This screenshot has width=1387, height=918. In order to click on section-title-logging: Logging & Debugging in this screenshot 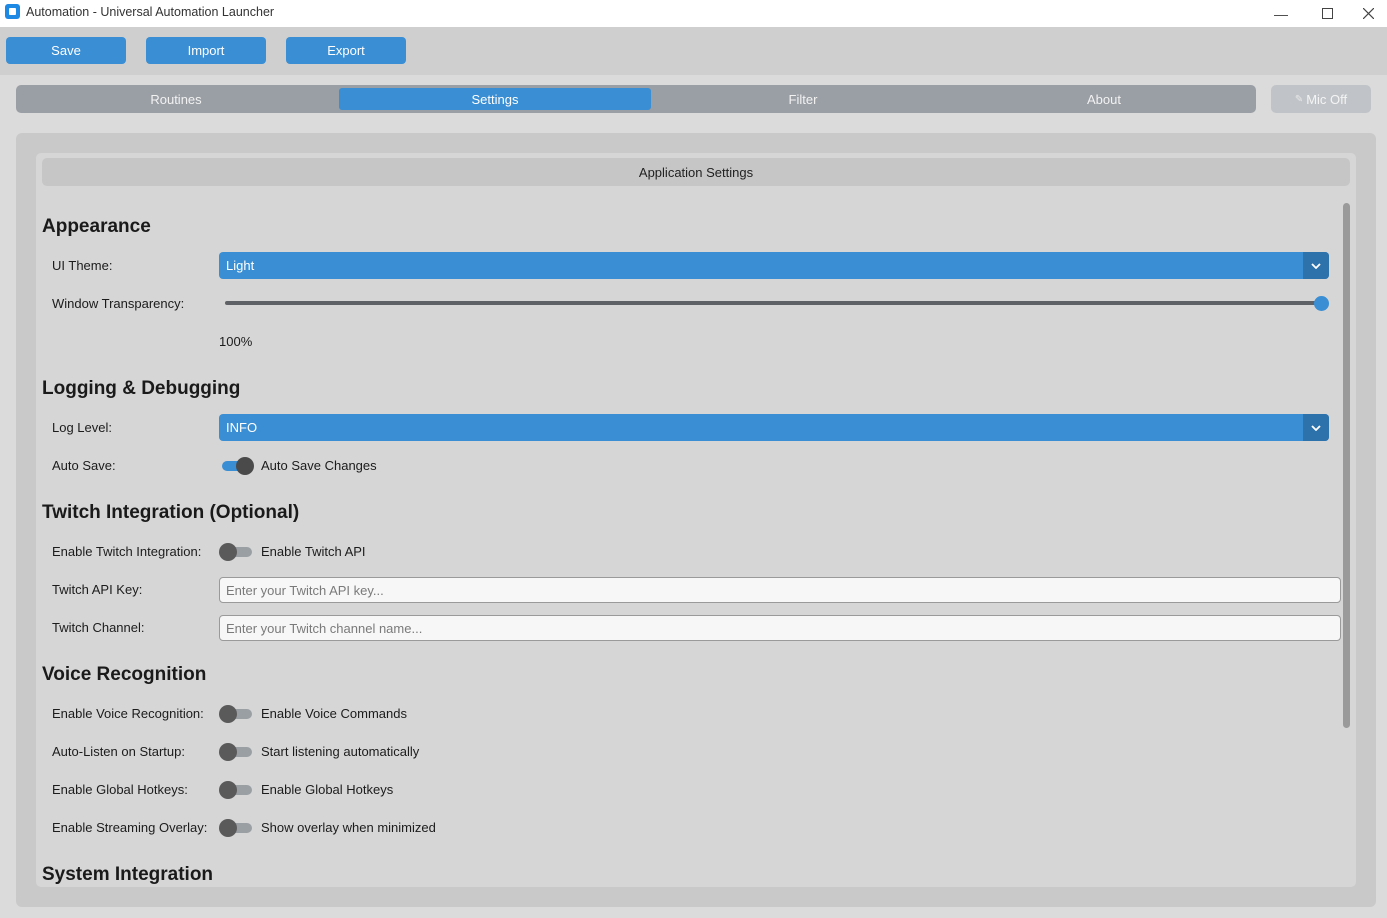, I will do `click(141, 388)`.